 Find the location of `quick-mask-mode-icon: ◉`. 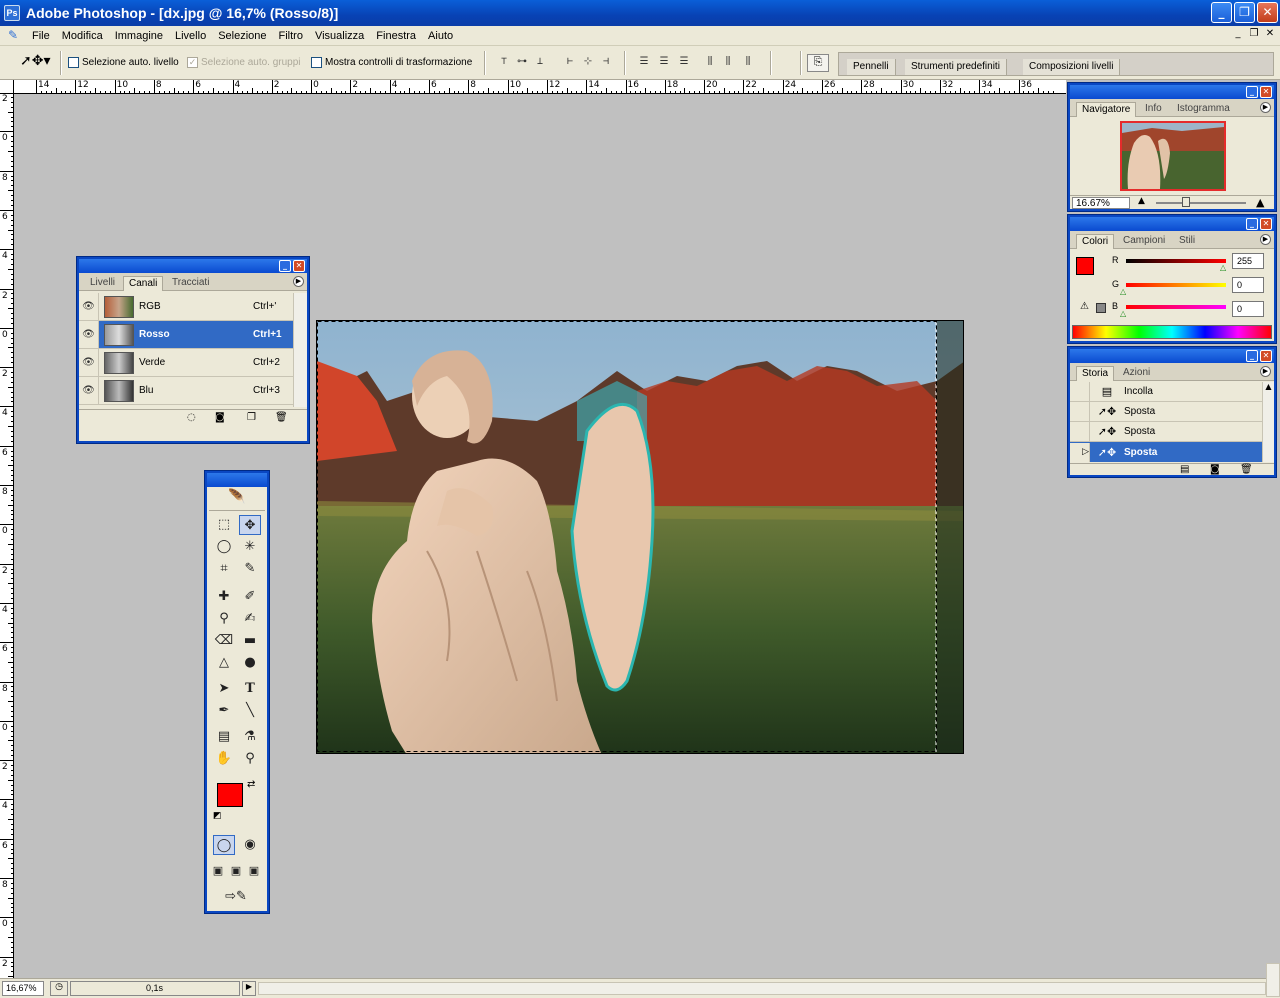

quick-mask-mode-icon: ◉ is located at coordinates (250, 845).